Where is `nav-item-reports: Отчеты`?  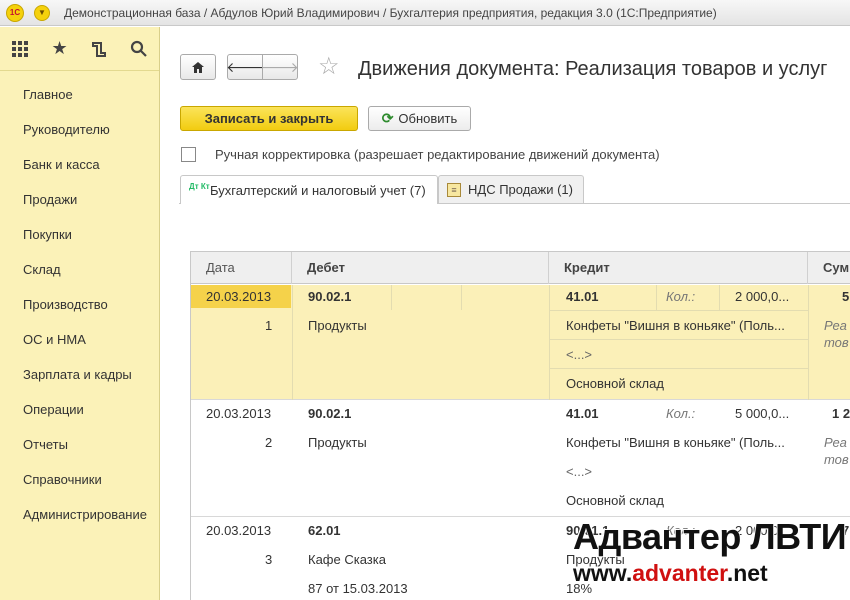 nav-item-reports: Отчеты is located at coordinates (79, 444).